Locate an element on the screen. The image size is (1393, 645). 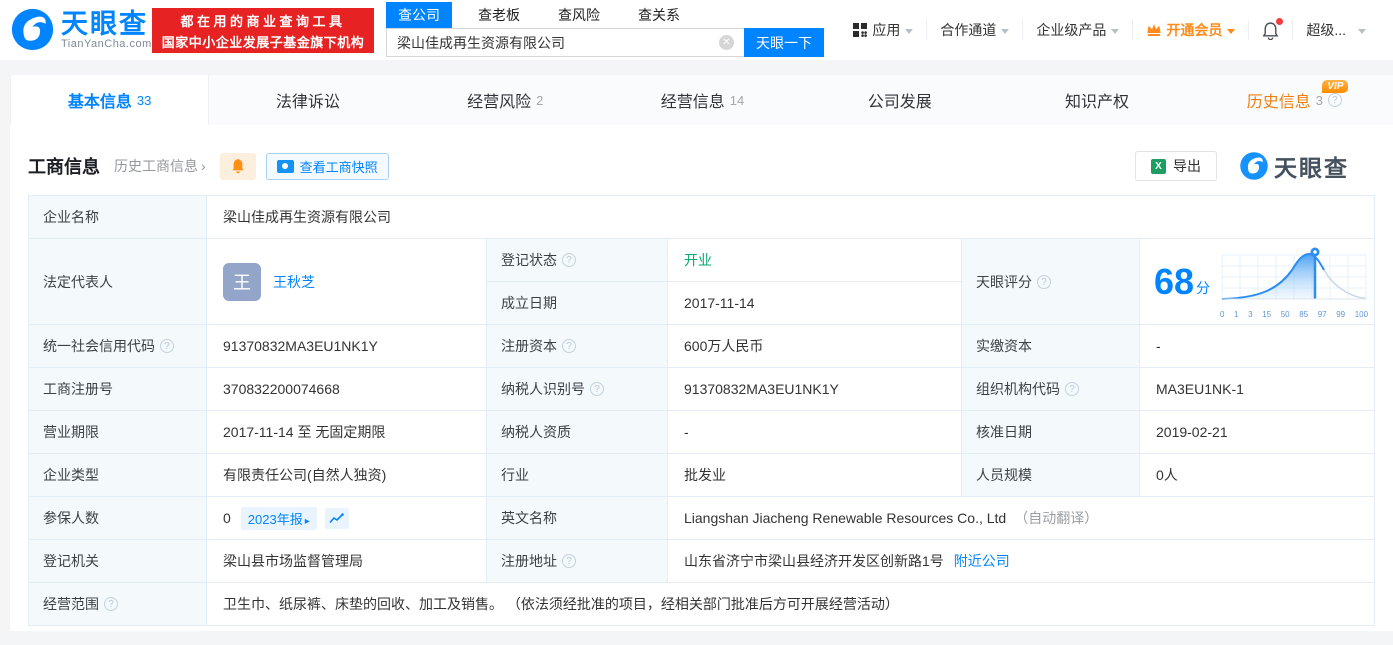
field-label-taxpayer-id: 纳税人识别号 is located at coordinates (577, 389).